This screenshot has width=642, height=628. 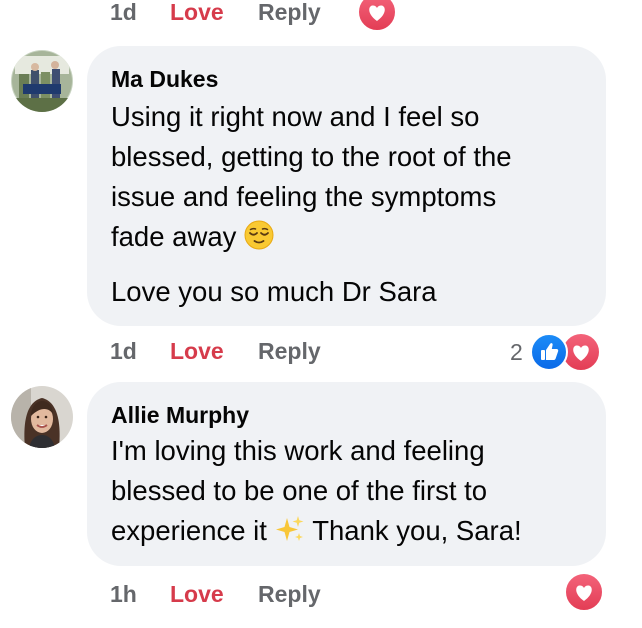 I want to click on comment-author: Allie Murphy, so click(x=180, y=415).